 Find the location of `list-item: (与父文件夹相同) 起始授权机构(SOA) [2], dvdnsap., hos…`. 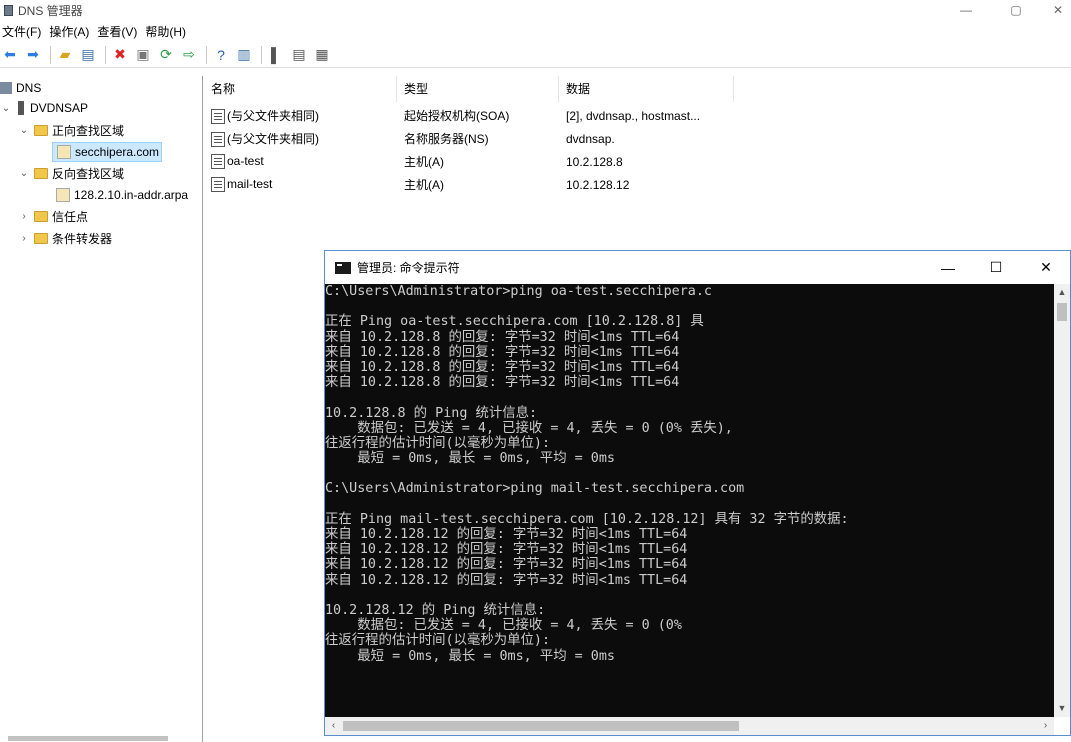

list-item: (与父文件夹相同) 起始授权机构(SOA) [2], dvdnsap., hos… is located at coordinates (469, 115).